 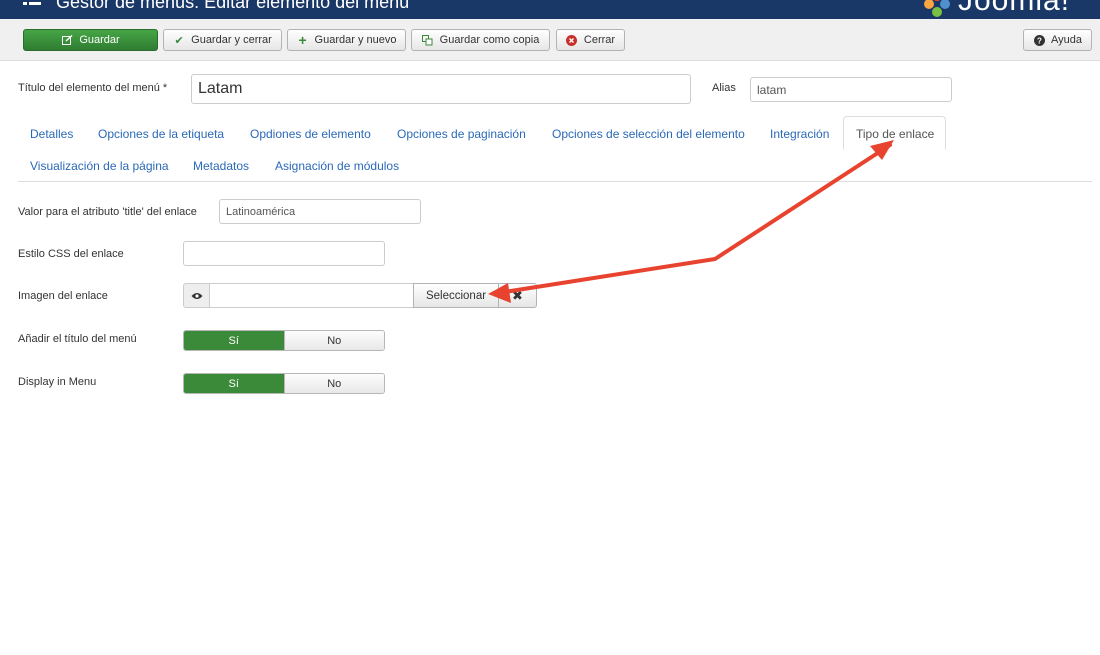 I want to click on add-title-toggle: Sí No, so click(x=284, y=340).